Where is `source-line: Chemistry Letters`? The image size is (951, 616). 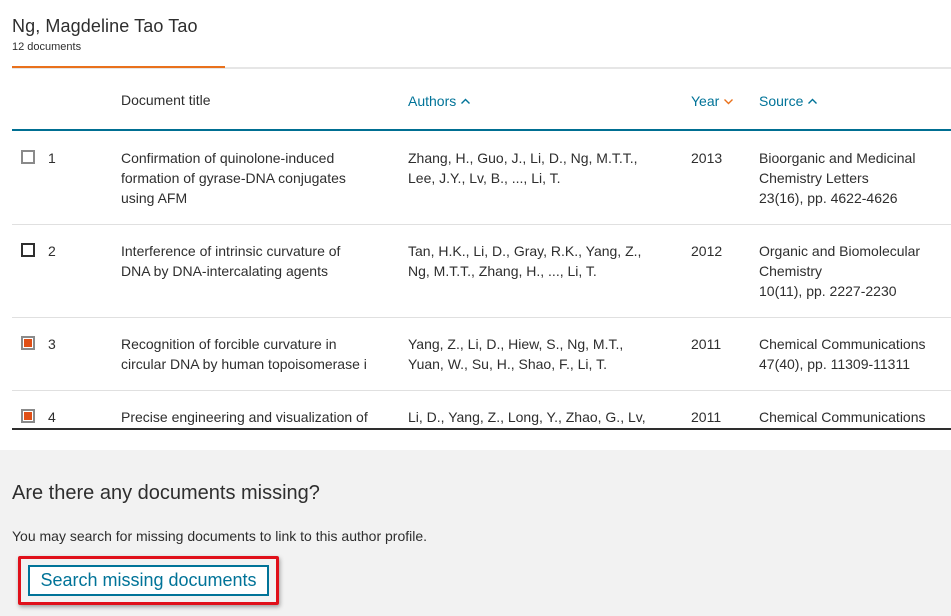
source-line: Chemistry Letters is located at coordinates (814, 178).